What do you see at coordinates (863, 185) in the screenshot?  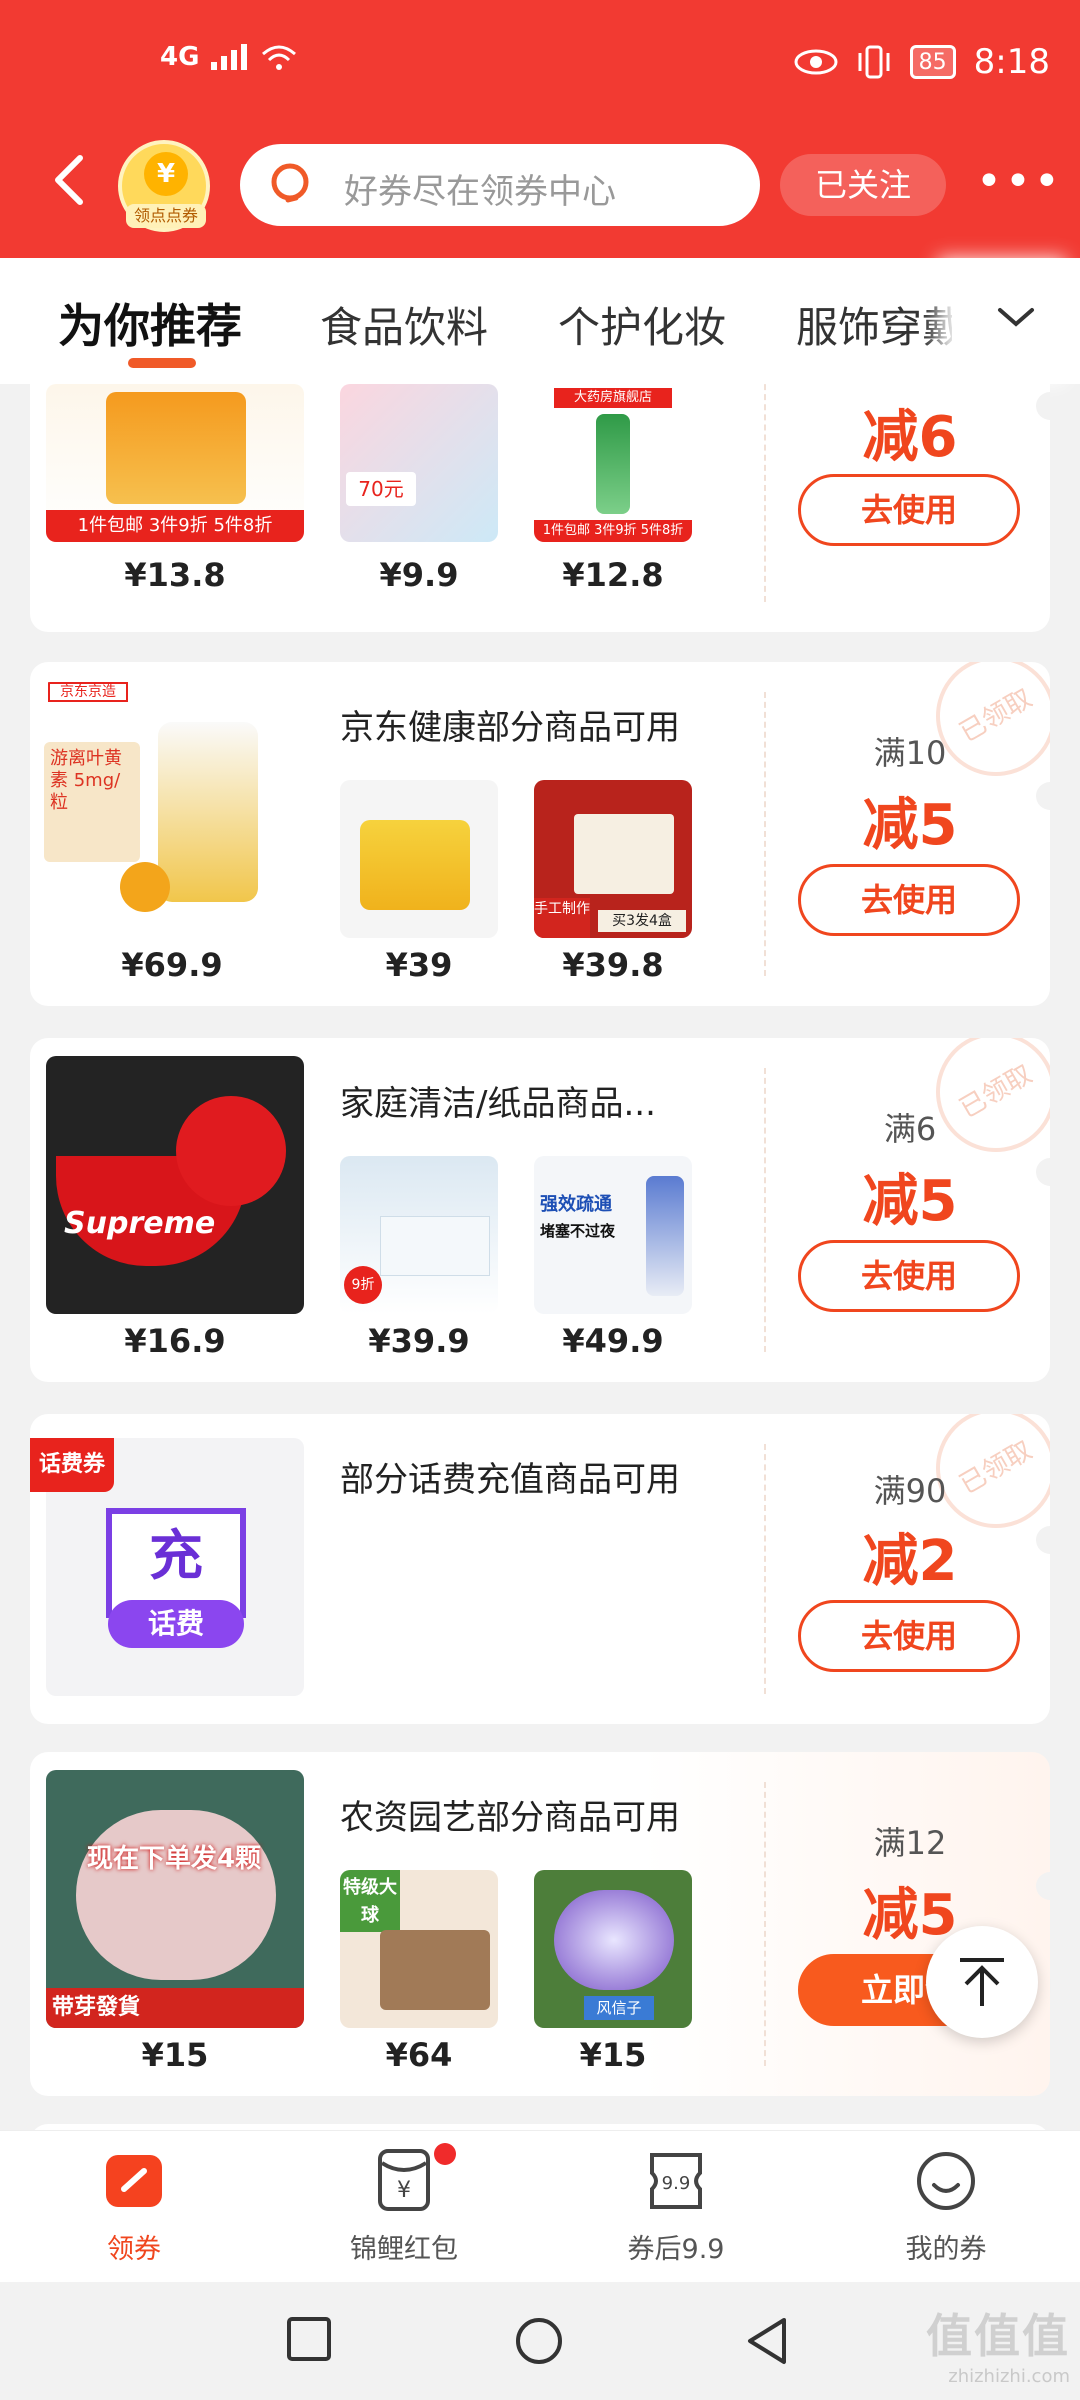 I see `follow-button: 已关注` at bounding box center [863, 185].